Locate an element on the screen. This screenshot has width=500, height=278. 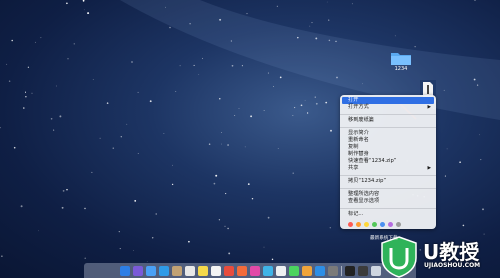
menu-item-copy: 拷贝“1234.zip” is located at coordinates (388, 181).